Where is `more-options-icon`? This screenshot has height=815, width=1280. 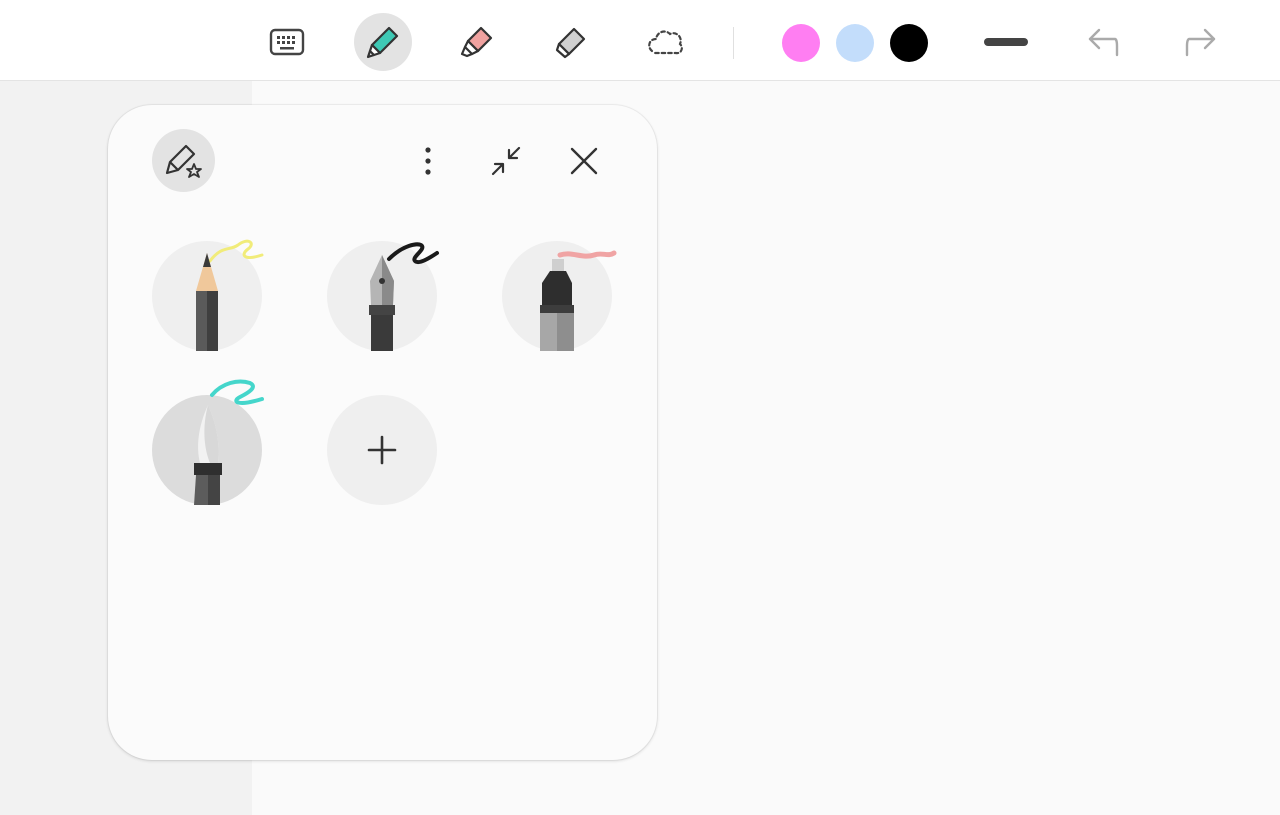 more-options-icon is located at coordinates (428, 161).